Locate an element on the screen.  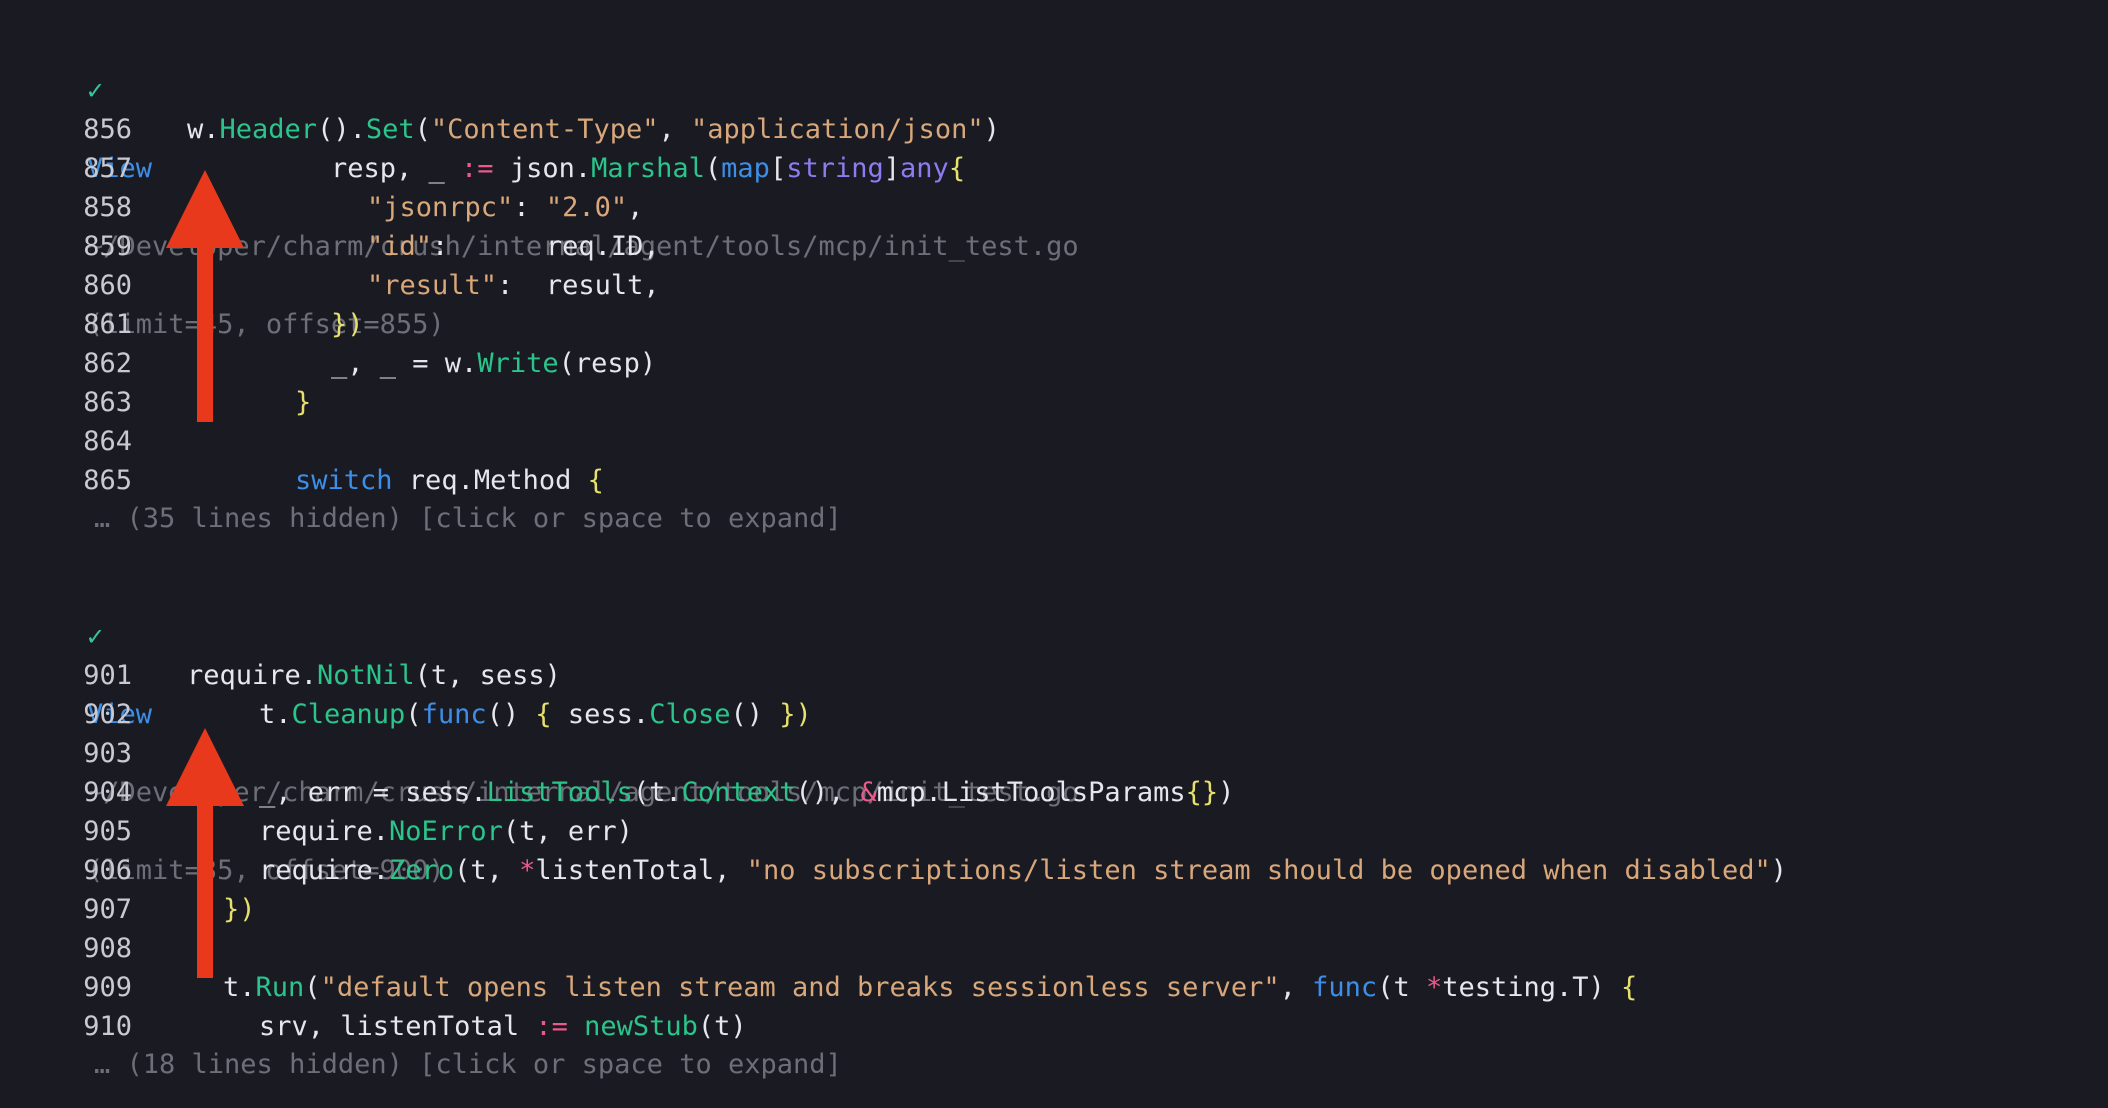
line-number: 865 is located at coordinates (107, 480).